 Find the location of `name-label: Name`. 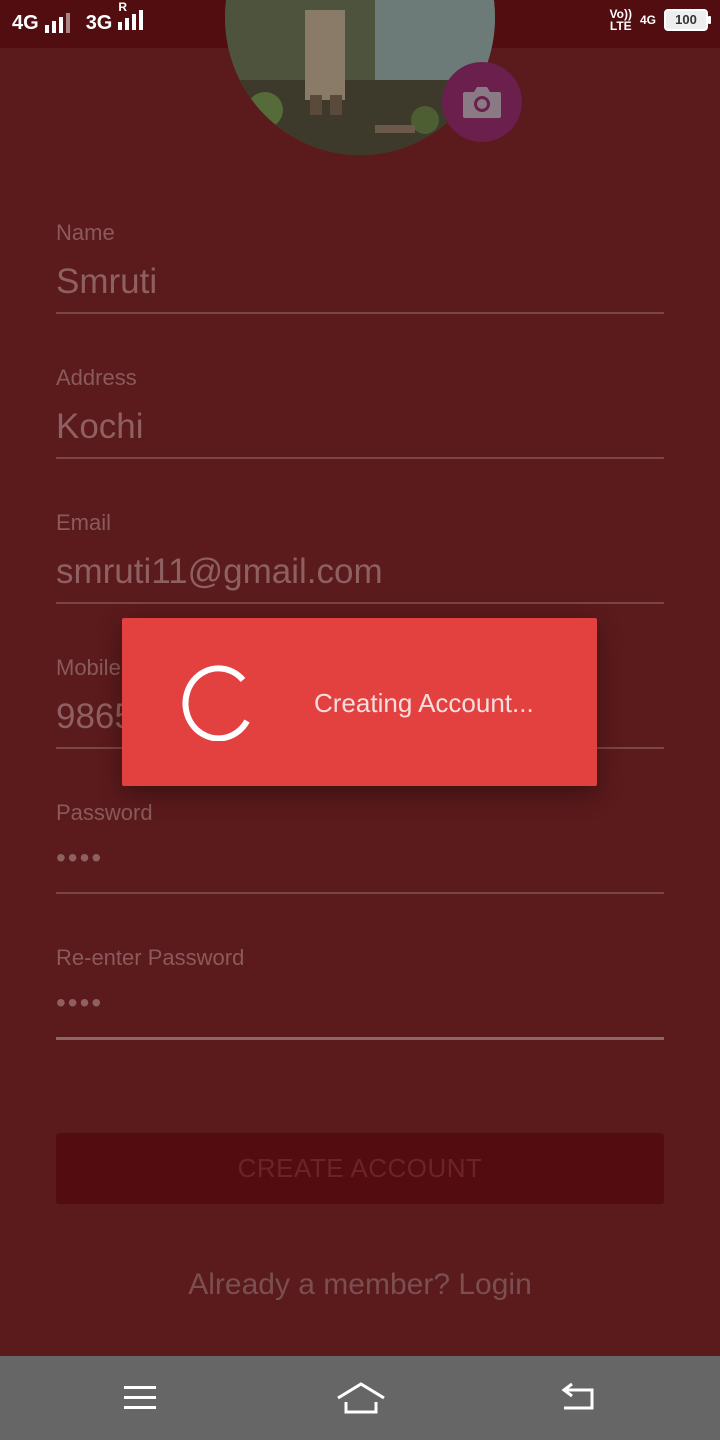

name-label: Name is located at coordinates (85, 232).